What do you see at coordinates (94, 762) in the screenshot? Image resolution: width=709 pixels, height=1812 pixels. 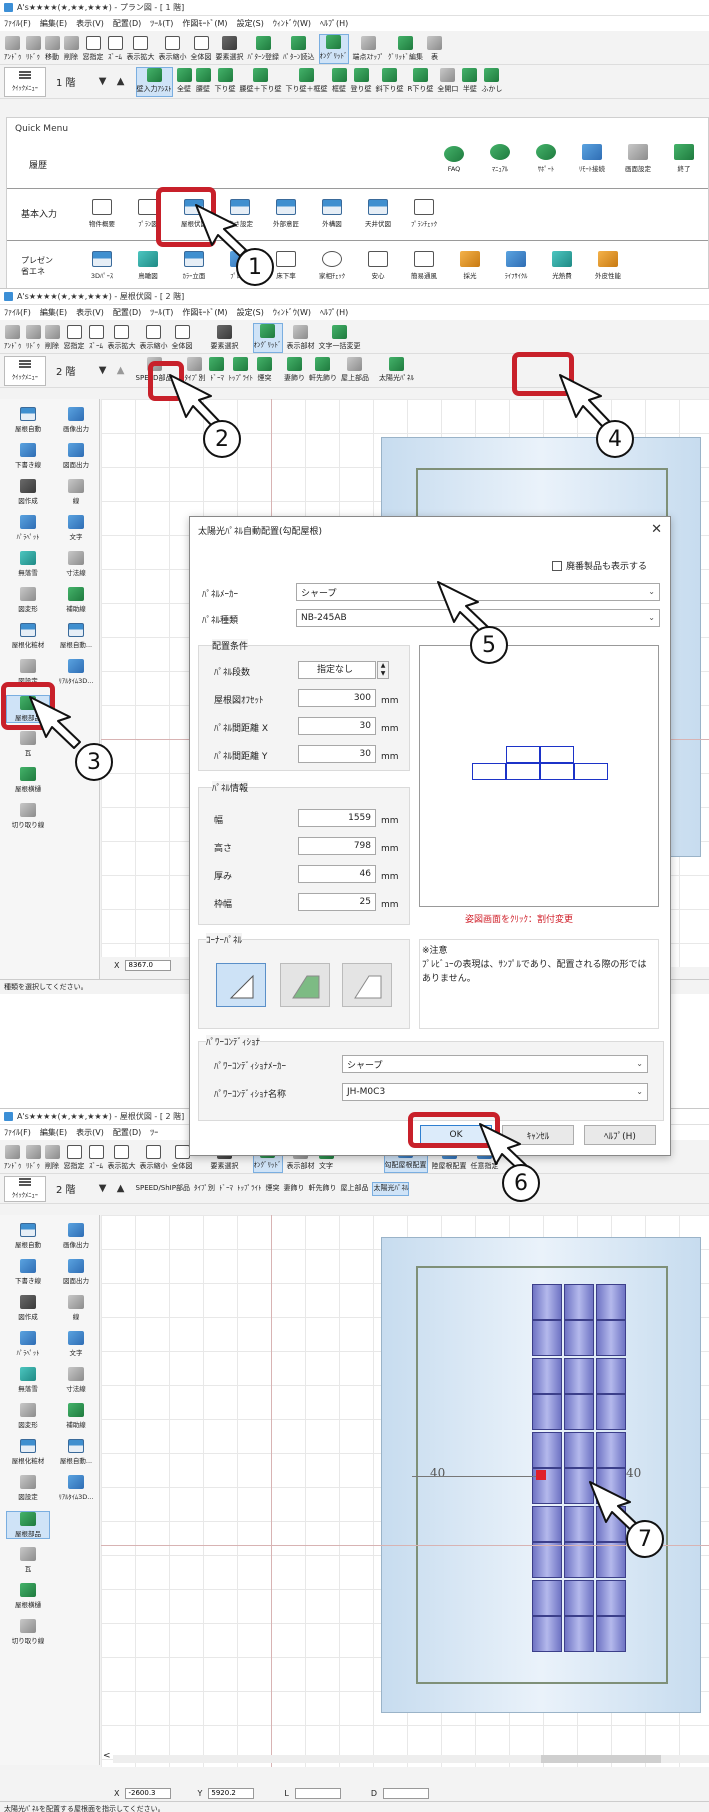 I see `callout-3: 3` at bounding box center [94, 762].